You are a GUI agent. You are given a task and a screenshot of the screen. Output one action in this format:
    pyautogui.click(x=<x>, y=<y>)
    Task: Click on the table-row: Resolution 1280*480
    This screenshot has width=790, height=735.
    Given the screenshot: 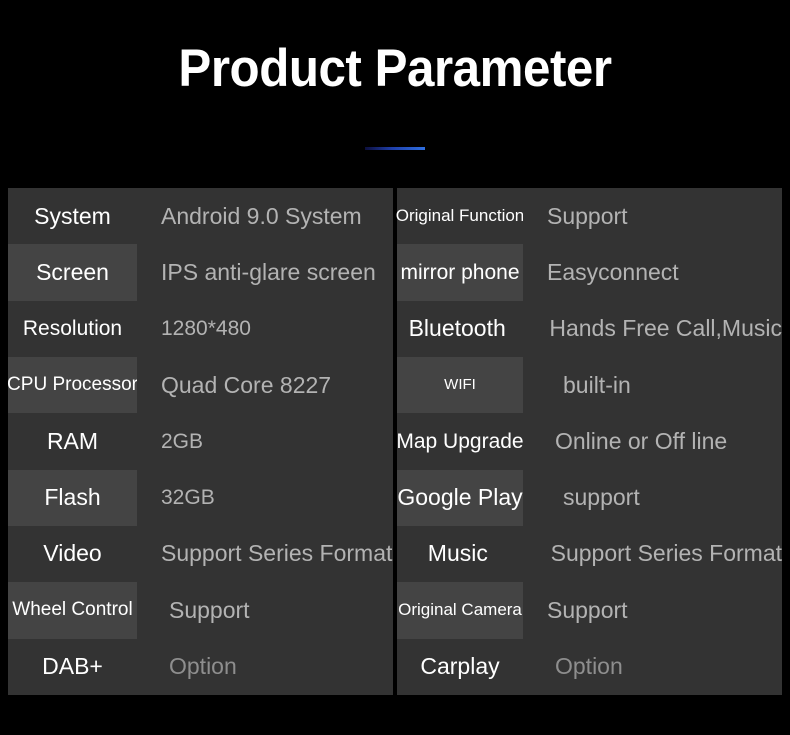 What is the action you would take?
    pyautogui.click(x=200, y=328)
    